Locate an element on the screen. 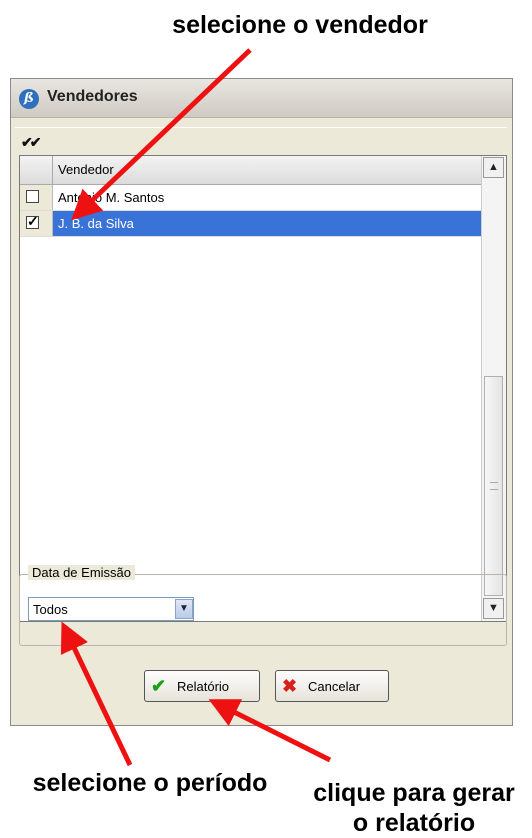 The image size is (532, 838). annotation-line-1: clique para gerar is located at coordinates (414, 793).